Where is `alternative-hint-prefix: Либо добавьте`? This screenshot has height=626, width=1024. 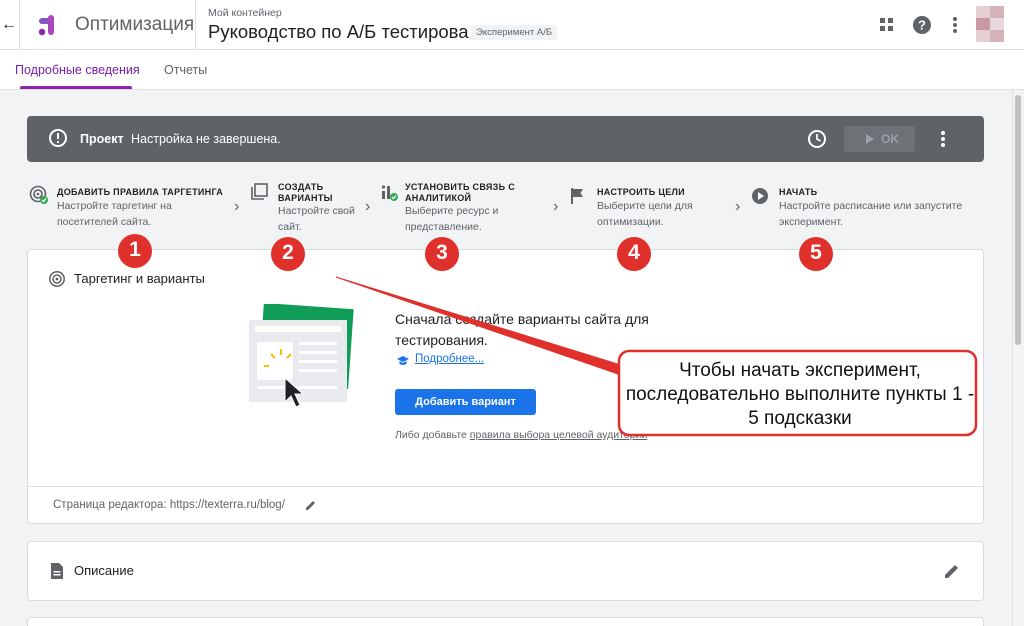
alternative-hint-prefix: Либо добавьте is located at coordinates (431, 435).